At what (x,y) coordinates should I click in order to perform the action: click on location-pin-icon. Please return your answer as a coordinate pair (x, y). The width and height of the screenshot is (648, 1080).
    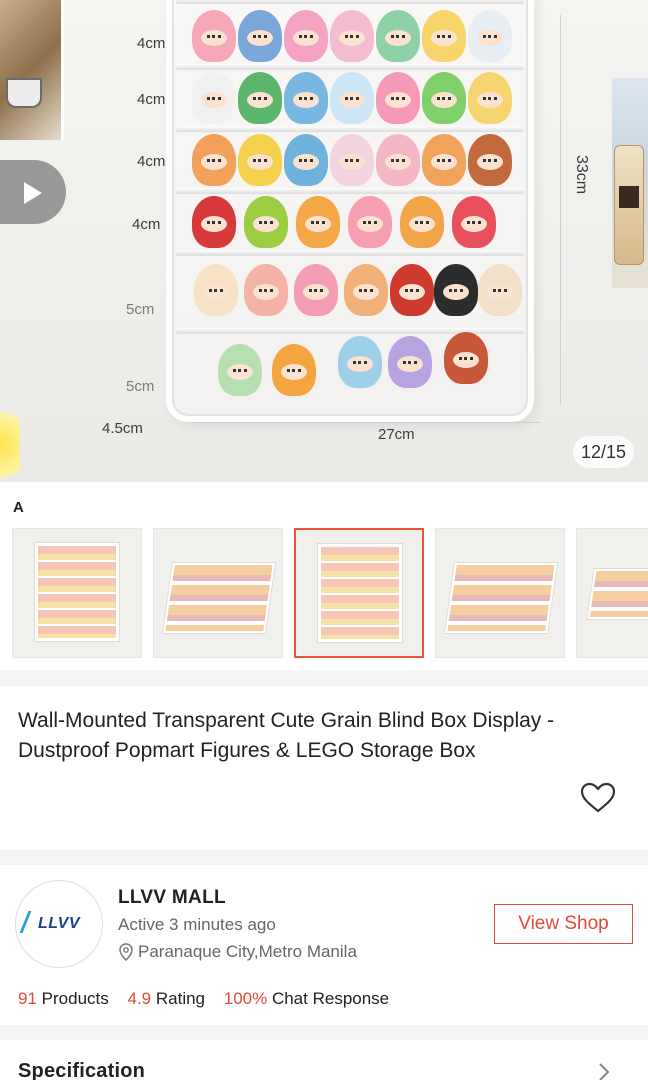
    Looking at the image, I should click on (126, 952).